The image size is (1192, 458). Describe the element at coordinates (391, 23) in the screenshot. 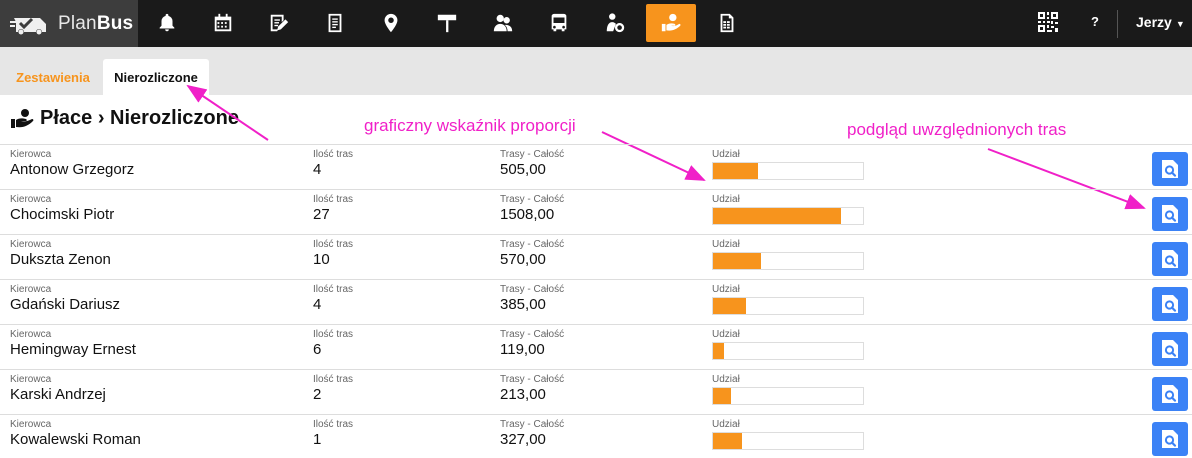

I see `location-pin-icon` at that location.